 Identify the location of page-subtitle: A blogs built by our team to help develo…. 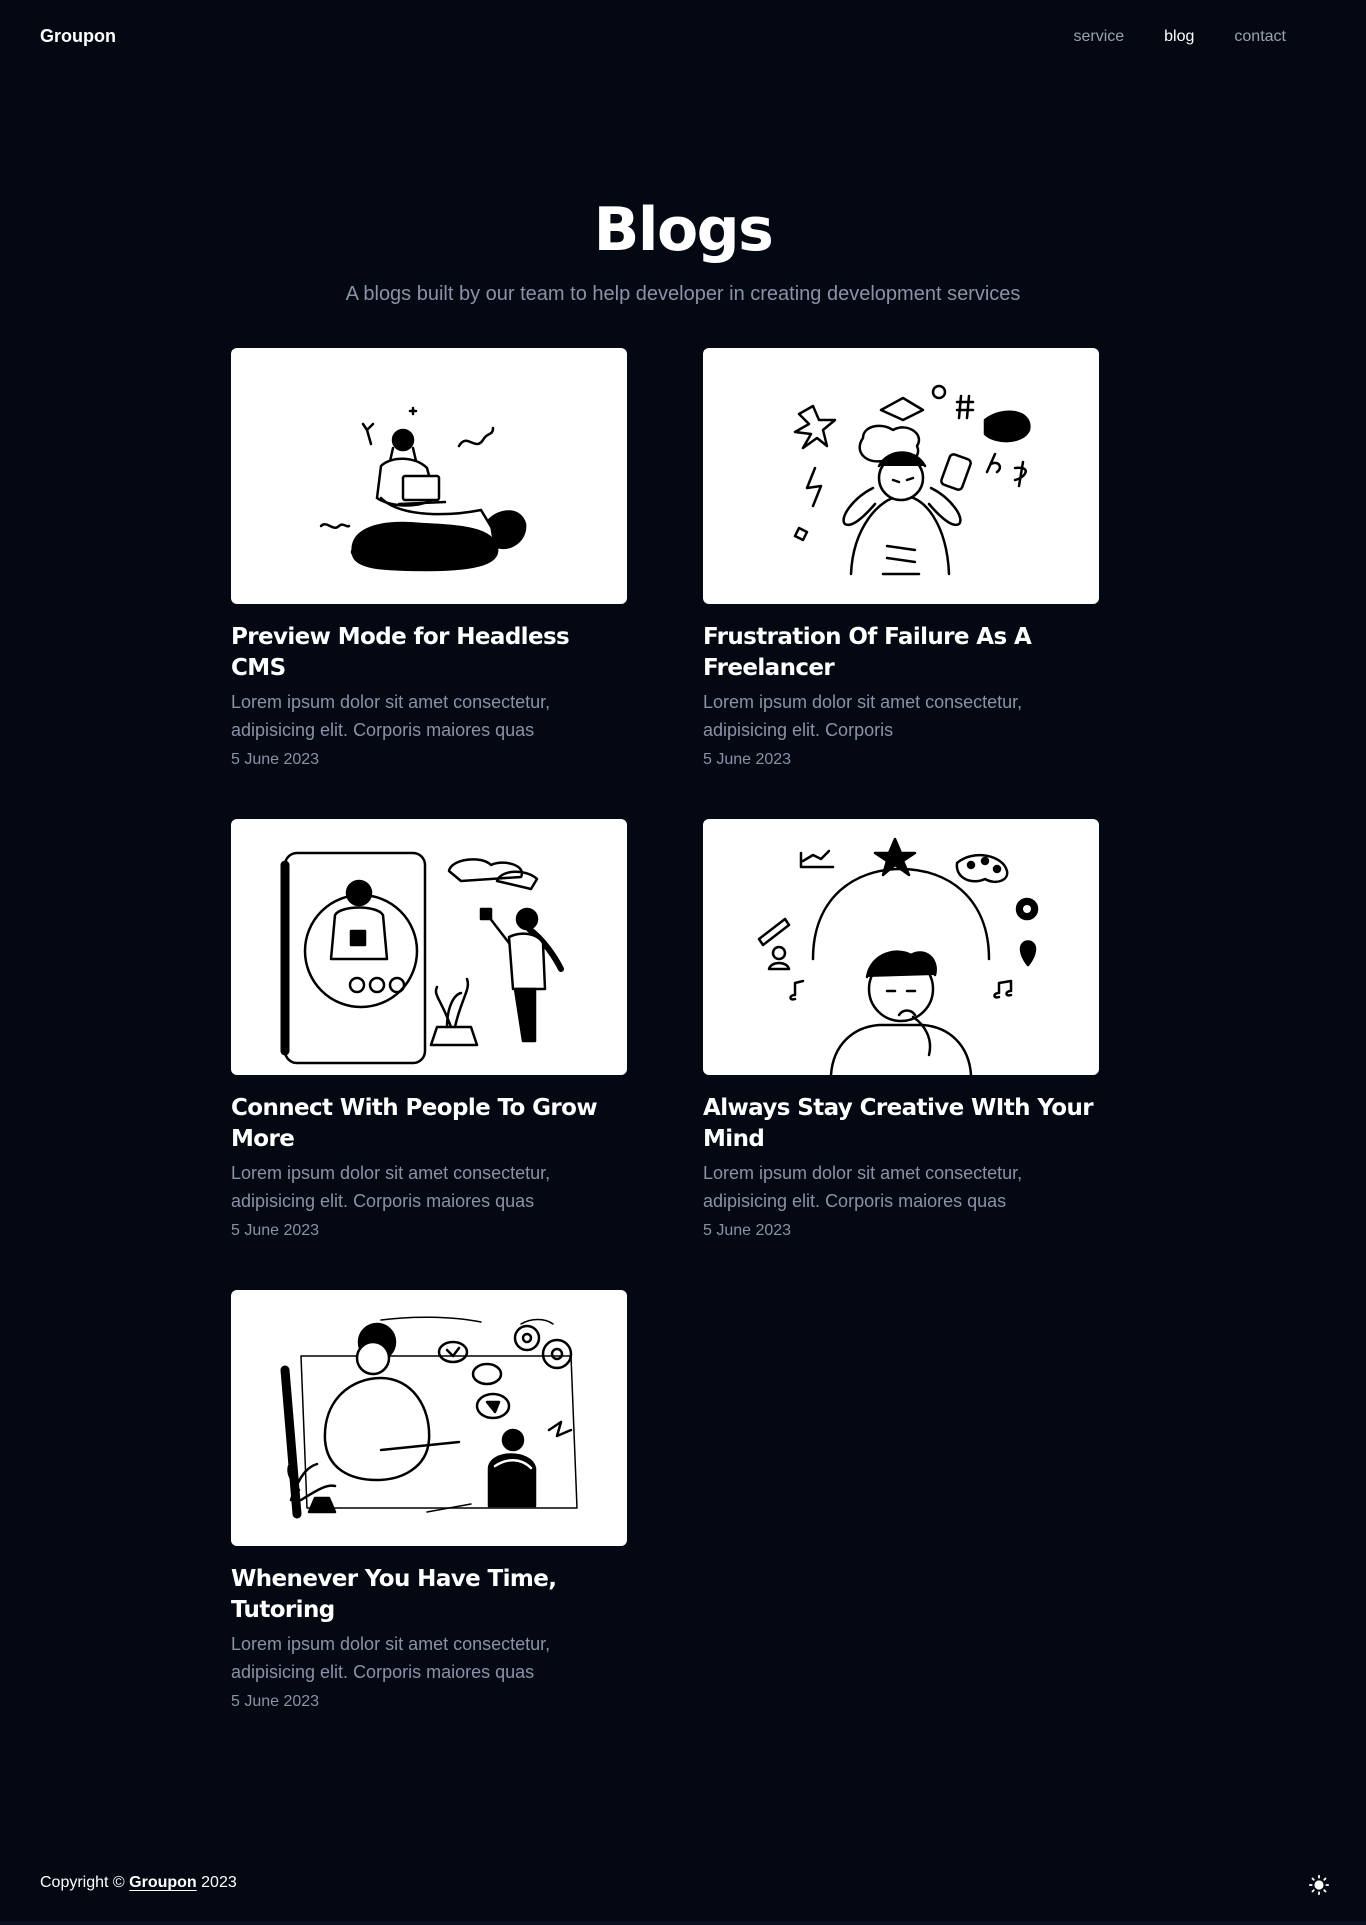
(683, 294).